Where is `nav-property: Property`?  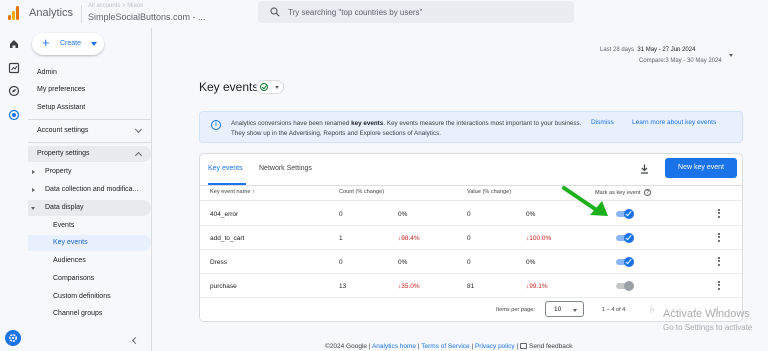 nav-property: Property is located at coordinates (89, 172).